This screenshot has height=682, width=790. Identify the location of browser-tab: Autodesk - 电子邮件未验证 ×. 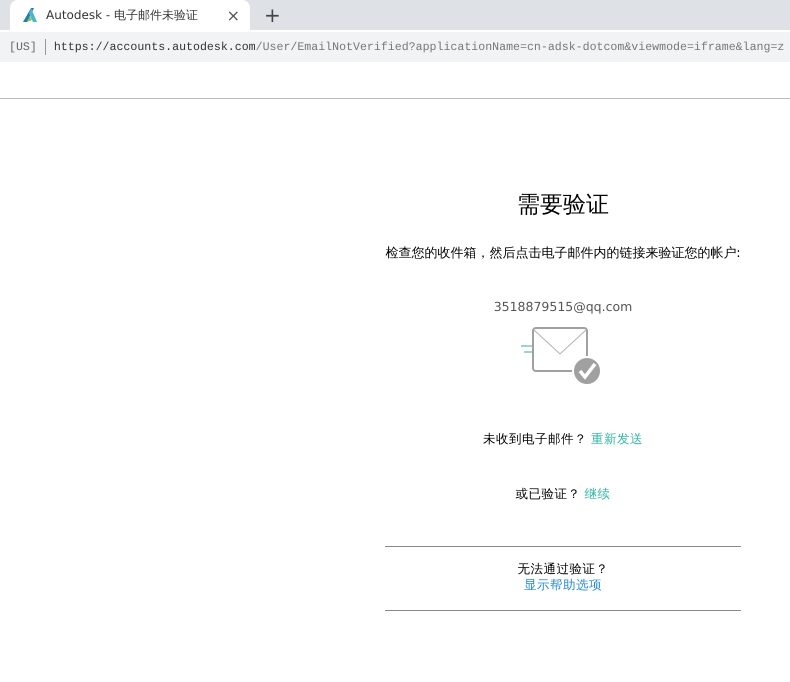
(130, 15).